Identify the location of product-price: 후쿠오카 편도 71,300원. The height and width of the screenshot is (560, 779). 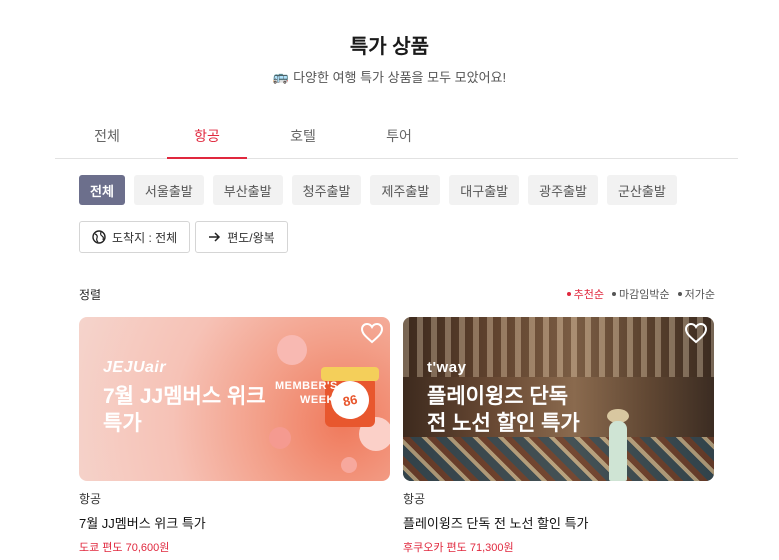
(458, 548).